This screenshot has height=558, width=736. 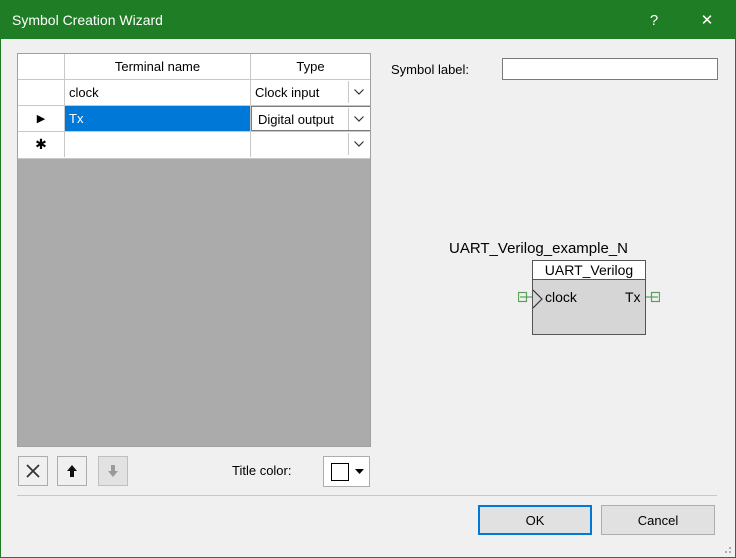 What do you see at coordinates (538, 299) in the screenshot?
I see `clock-triangle-icon` at bounding box center [538, 299].